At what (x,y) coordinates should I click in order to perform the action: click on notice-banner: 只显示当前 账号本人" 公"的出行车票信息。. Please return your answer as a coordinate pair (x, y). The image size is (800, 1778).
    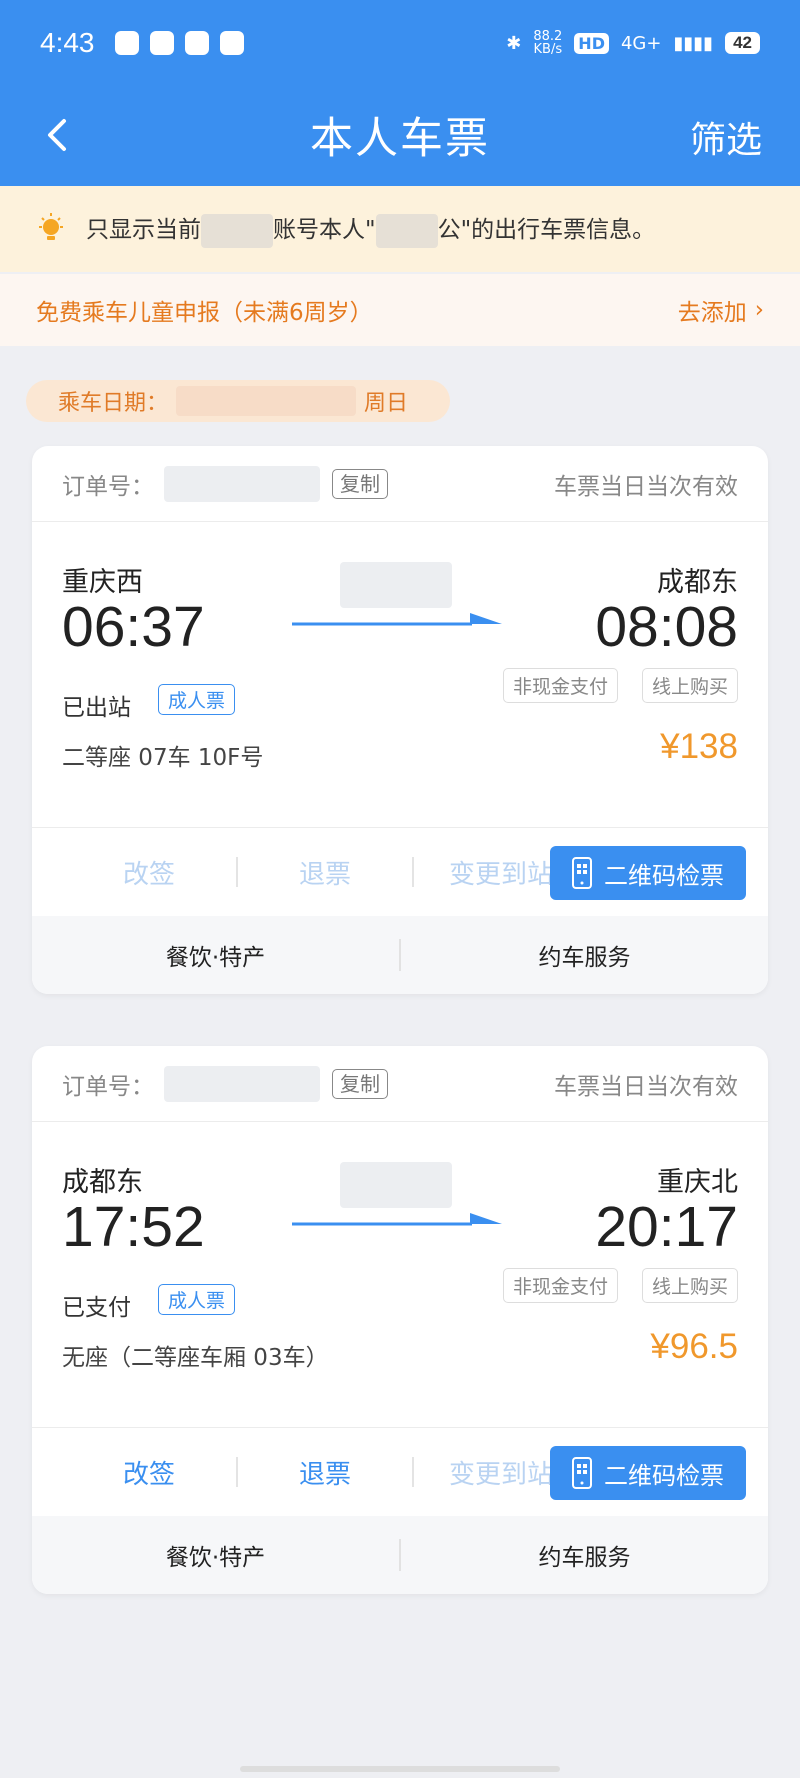
    Looking at the image, I should click on (400, 229).